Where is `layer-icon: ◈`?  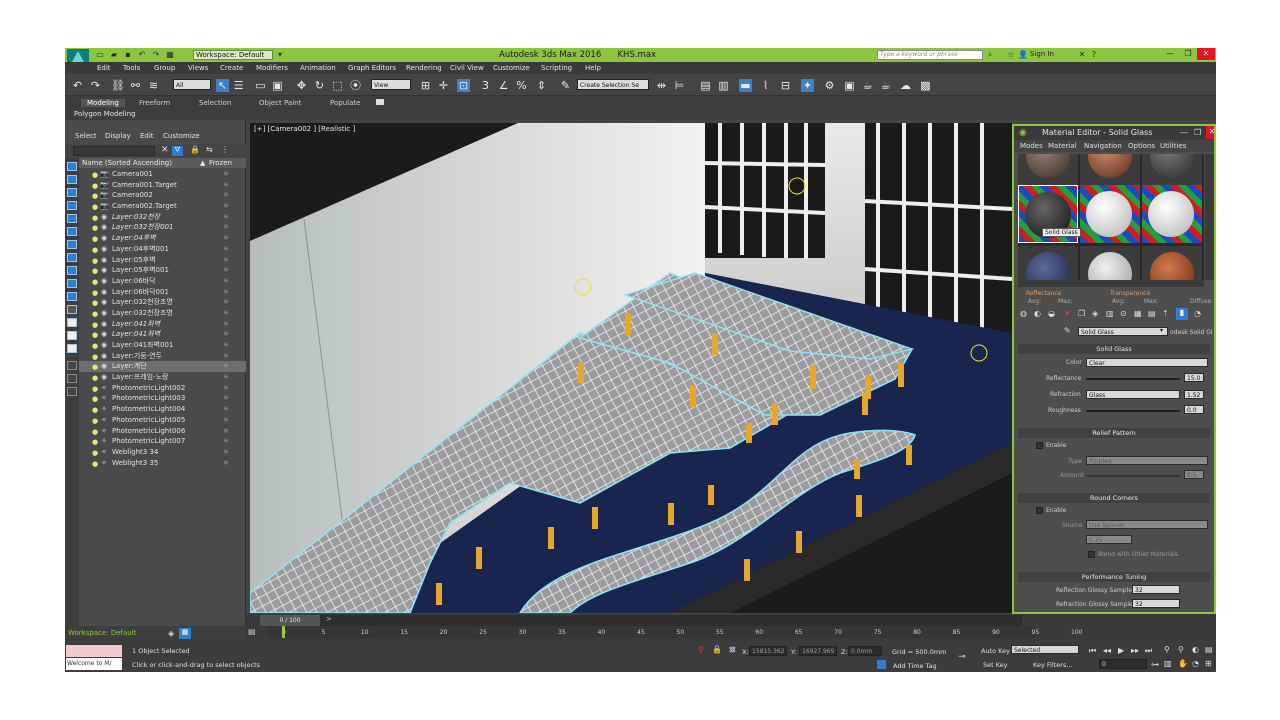 layer-icon: ◈ is located at coordinates (171, 633).